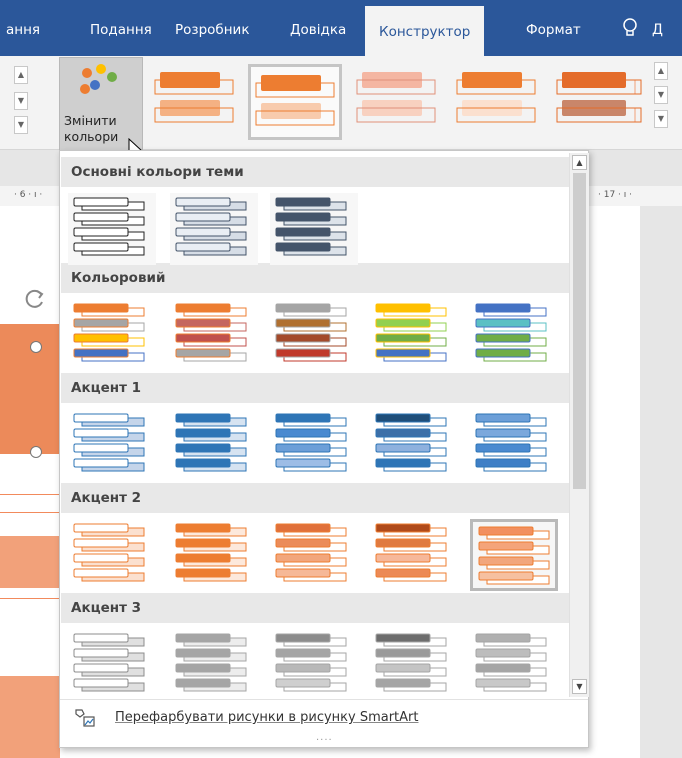 The width and height of the screenshot is (682, 758). I want to click on tab-format: Формат, so click(553, 28).